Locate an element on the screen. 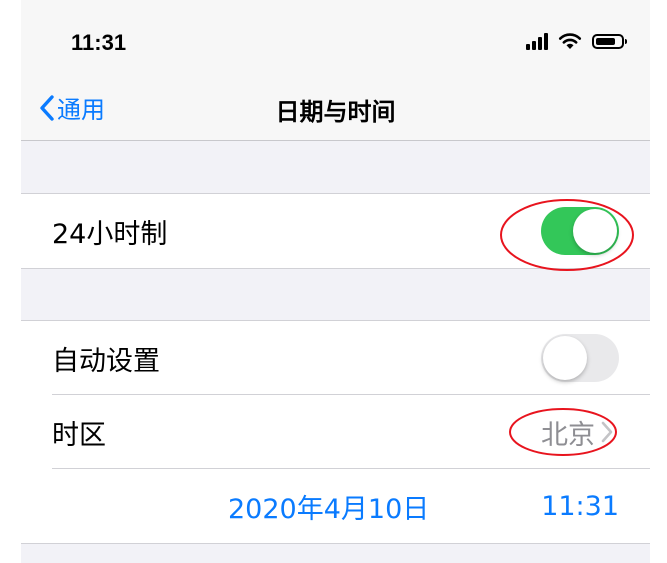 The width and height of the screenshot is (667, 563). timezone-value: 北京 is located at coordinates (577, 432).